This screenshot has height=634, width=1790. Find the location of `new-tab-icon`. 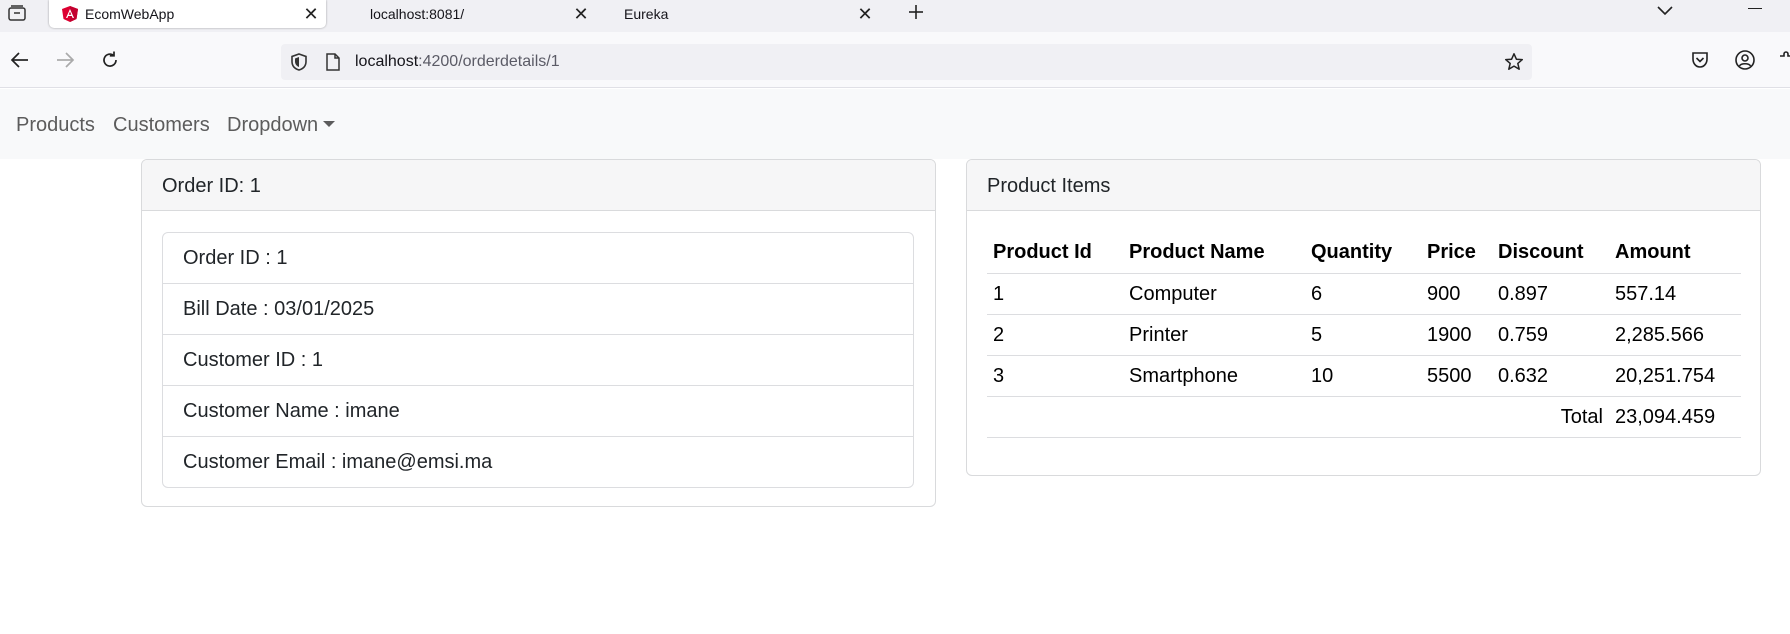

new-tab-icon is located at coordinates (916, 12).